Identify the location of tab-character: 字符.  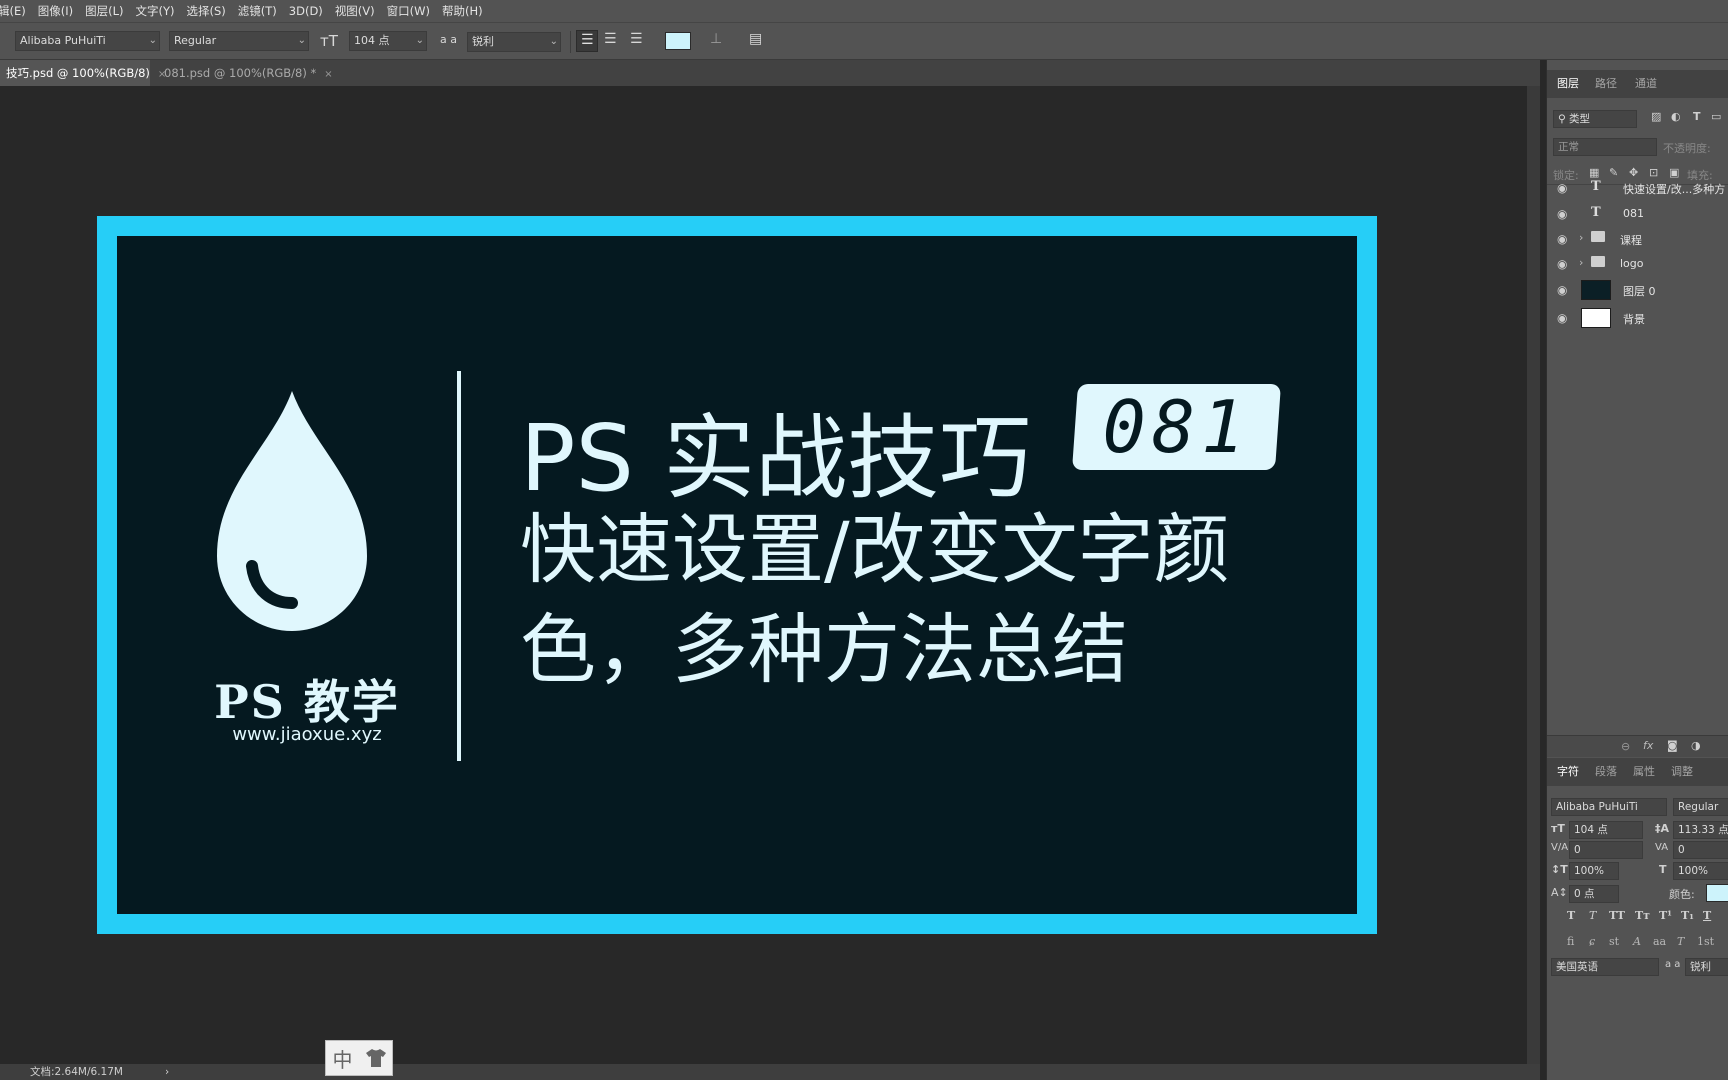
(1568, 772).